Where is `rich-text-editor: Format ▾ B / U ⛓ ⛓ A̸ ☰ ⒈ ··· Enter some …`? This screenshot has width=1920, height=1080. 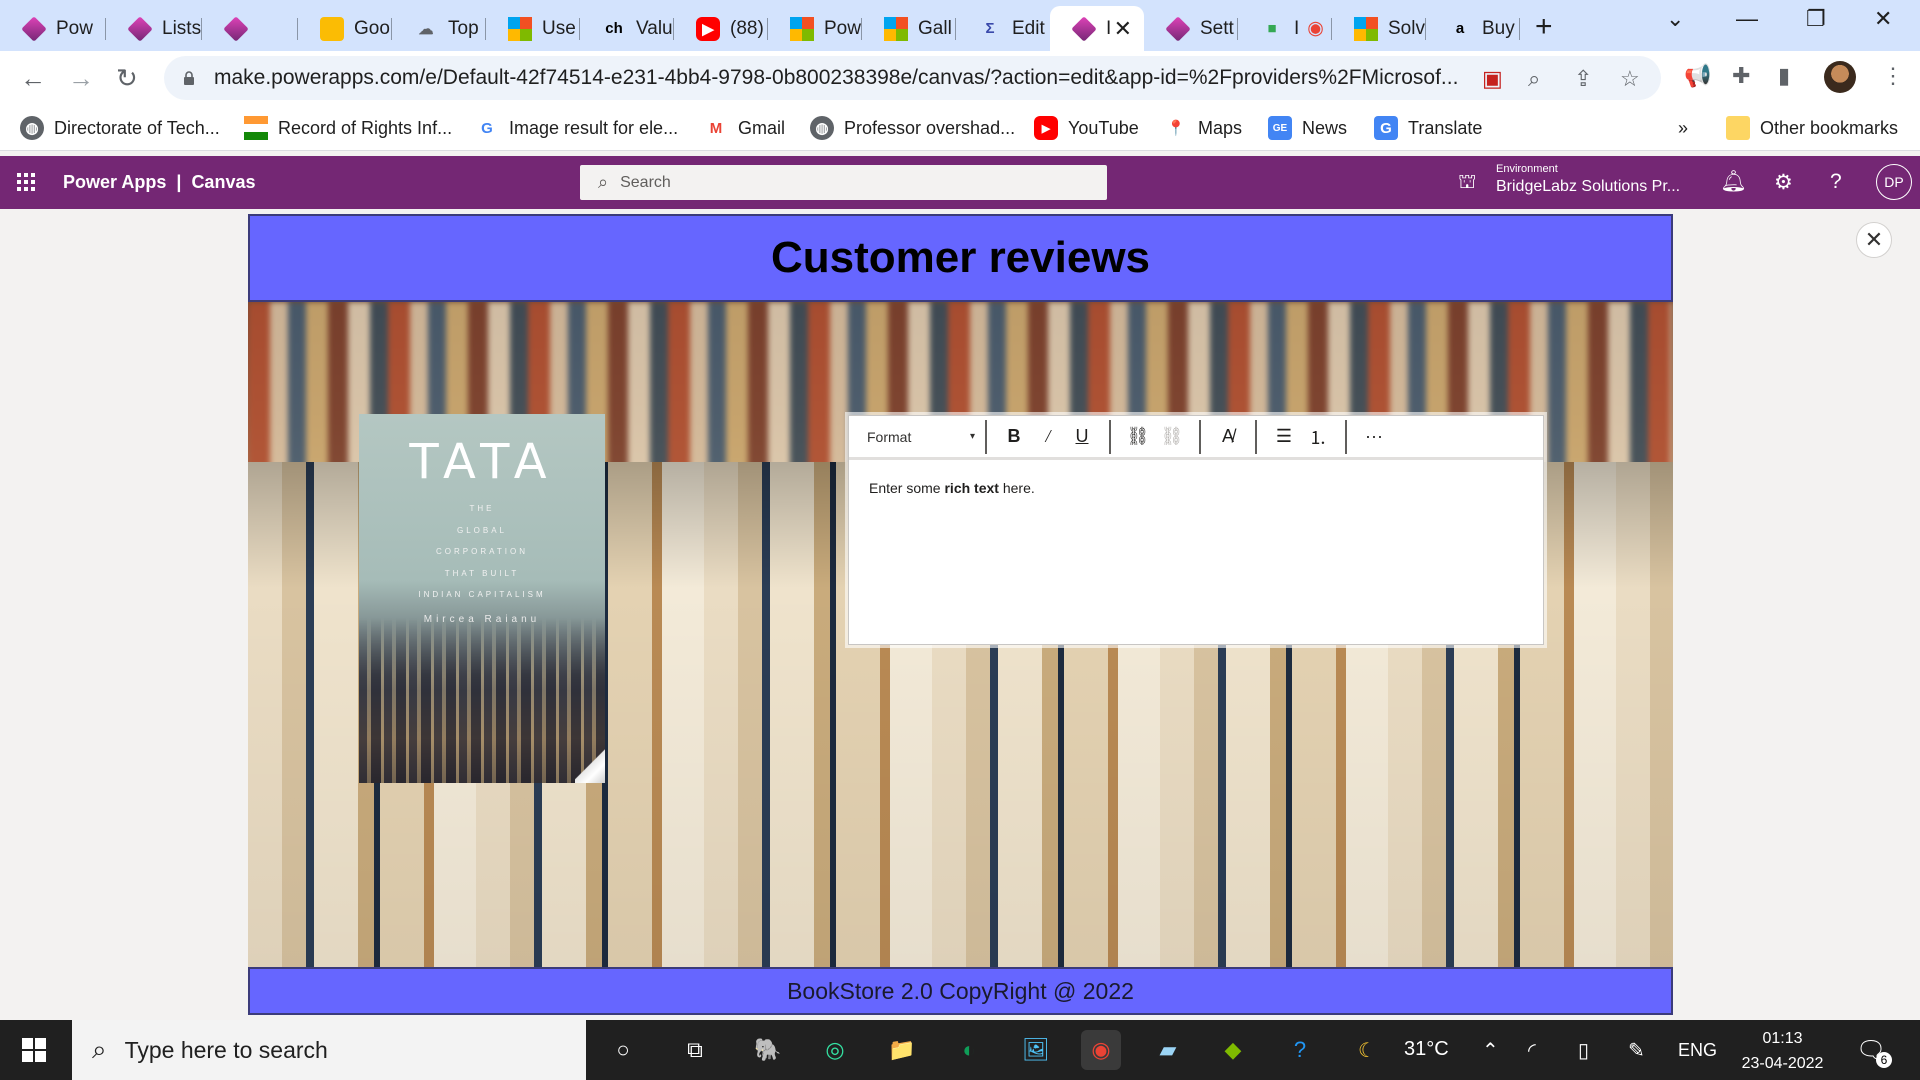 rich-text-editor: Format ▾ B / U ⛓ ⛓ A̸ ☰ ⒈ ··· Enter some … is located at coordinates (1196, 530).